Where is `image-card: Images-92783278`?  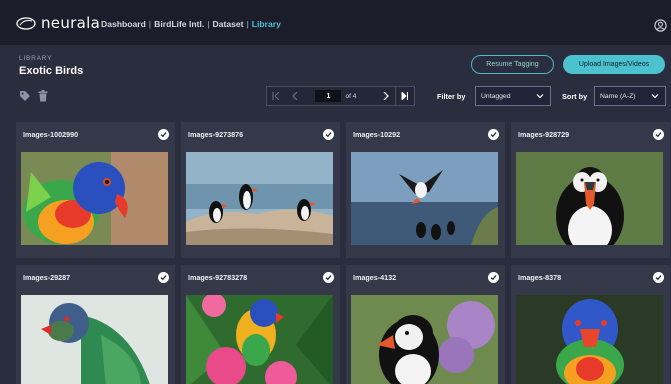 image-card: Images-92783278 is located at coordinates (260, 324).